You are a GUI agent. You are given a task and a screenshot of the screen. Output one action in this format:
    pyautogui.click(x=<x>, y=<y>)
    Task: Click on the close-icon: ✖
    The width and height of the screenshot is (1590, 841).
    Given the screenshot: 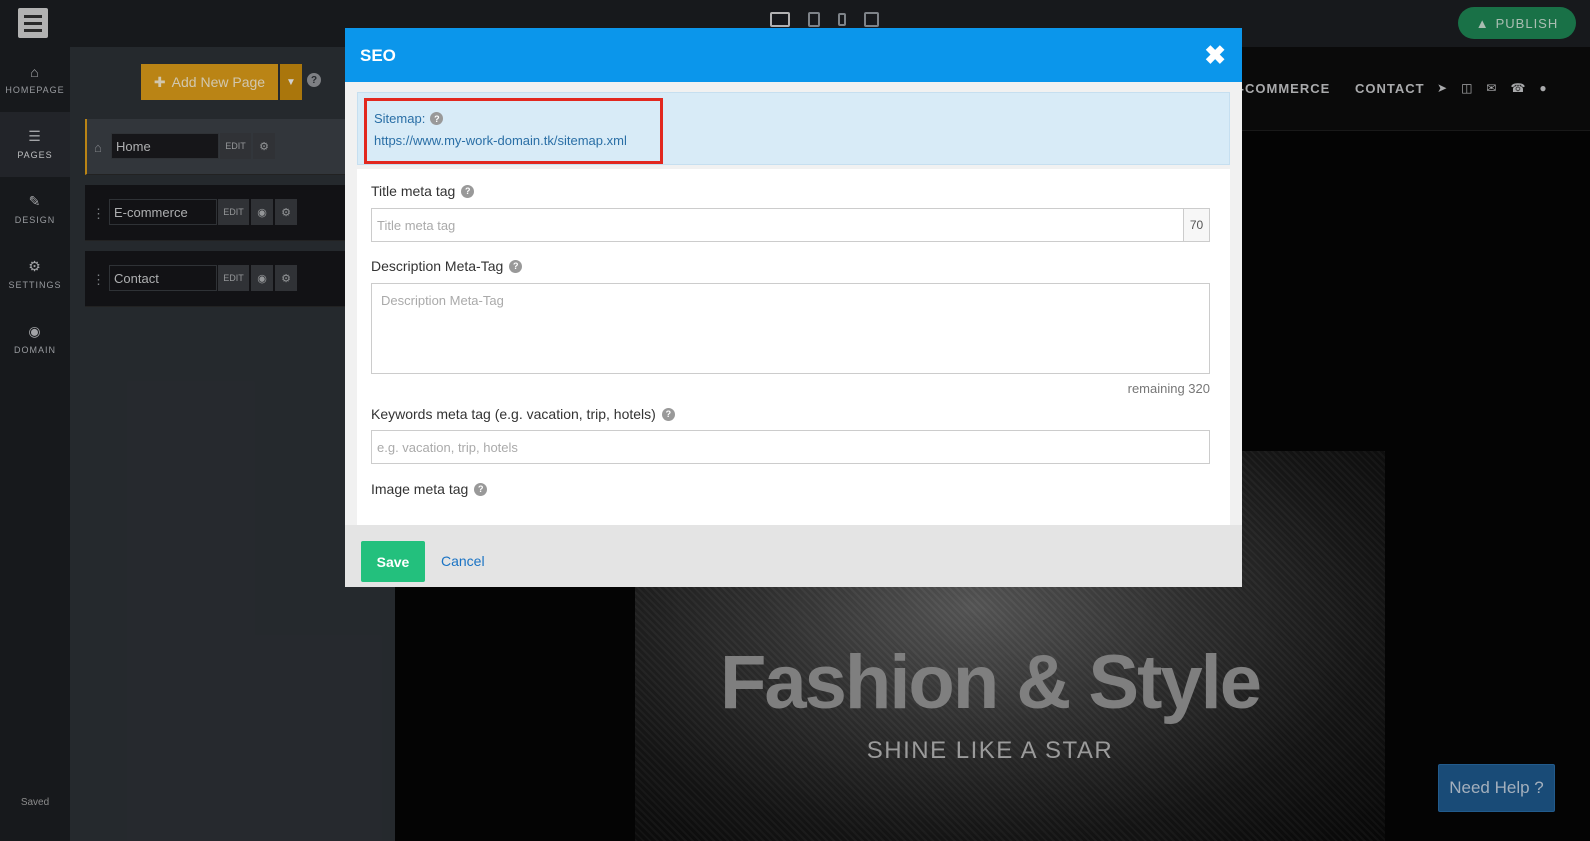 What is the action you would take?
    pyautogui.click(x=1215, y=55)
    